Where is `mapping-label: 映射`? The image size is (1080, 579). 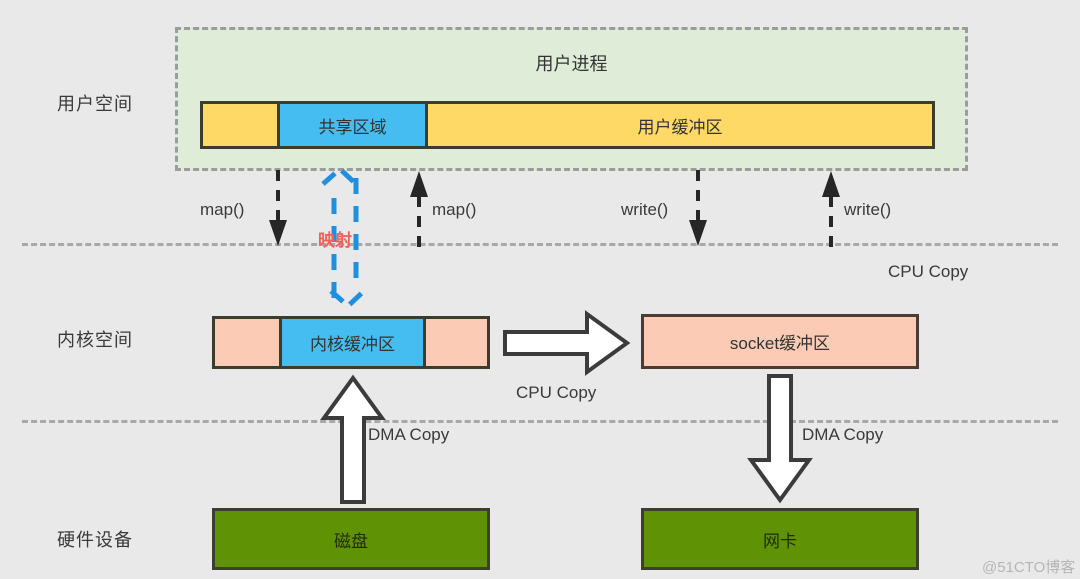
mapping-label: 映射 is located at coordinates (335, 240).